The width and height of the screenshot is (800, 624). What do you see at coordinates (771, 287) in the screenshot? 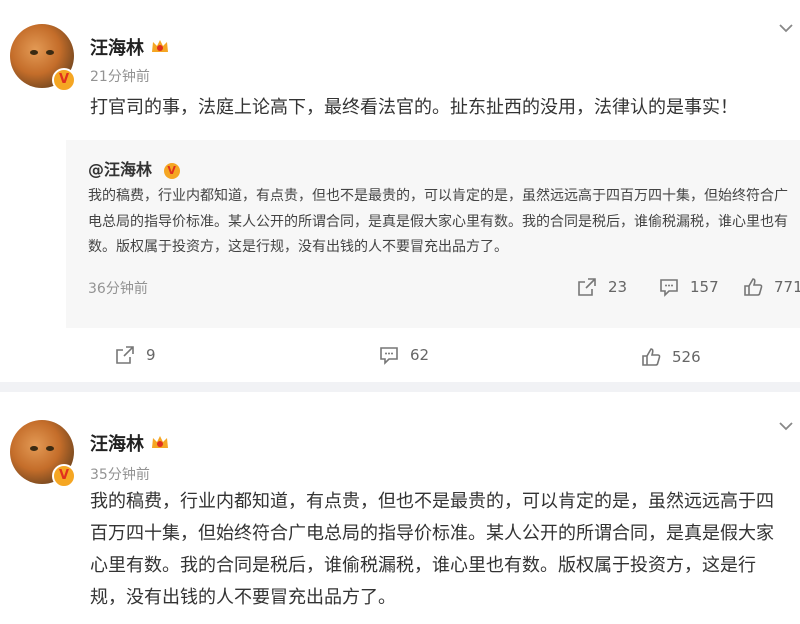
I see `quoted-like-button: 771` at bounding box center [771, 287].